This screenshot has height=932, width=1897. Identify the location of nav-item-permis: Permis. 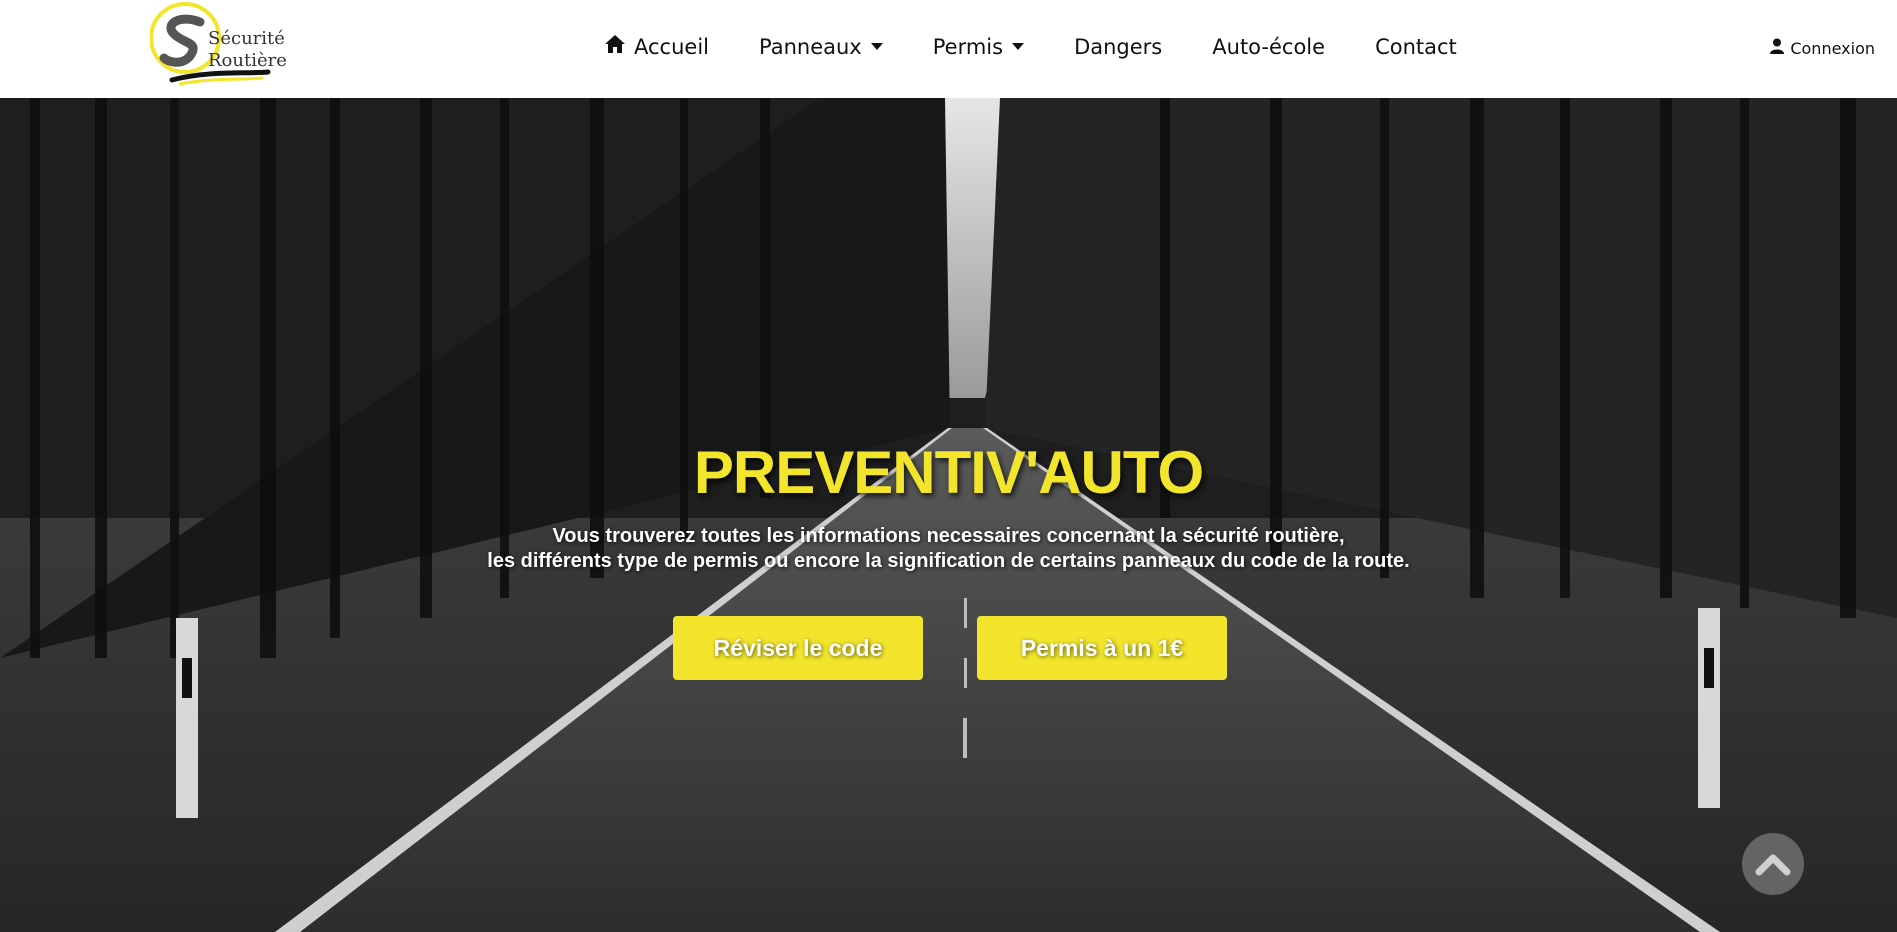
(978, 46).